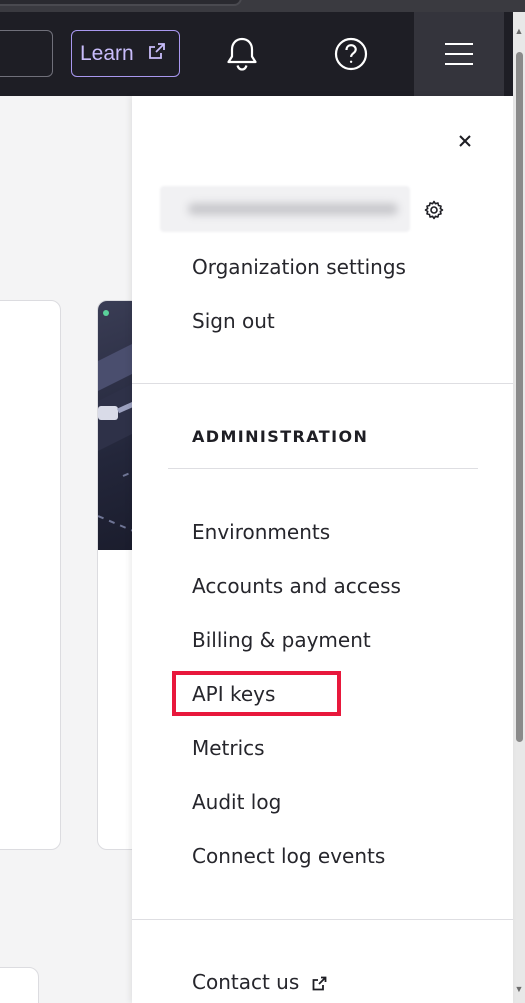 The height and width of the screenshot is (1003, 525). I want to click on accounts-and-access-link: Accounts and access, so click(296, 586).